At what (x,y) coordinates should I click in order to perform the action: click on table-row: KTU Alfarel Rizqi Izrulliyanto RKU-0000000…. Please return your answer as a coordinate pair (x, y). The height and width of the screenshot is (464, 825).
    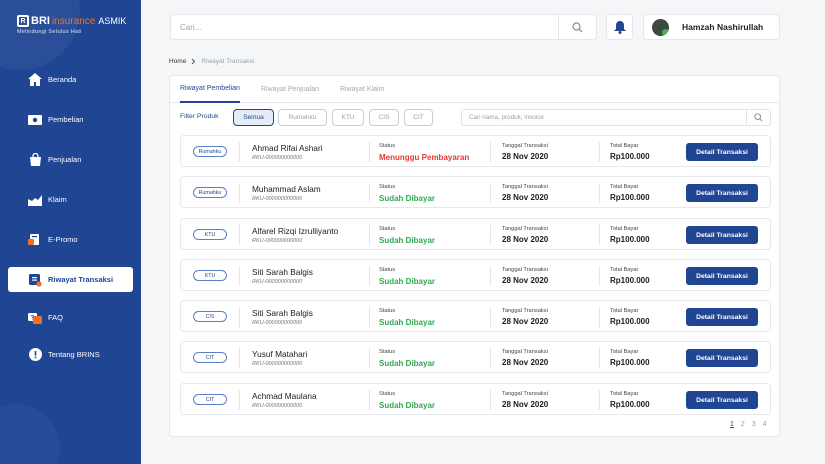
    Looking at the image, I should click on (475, 234).